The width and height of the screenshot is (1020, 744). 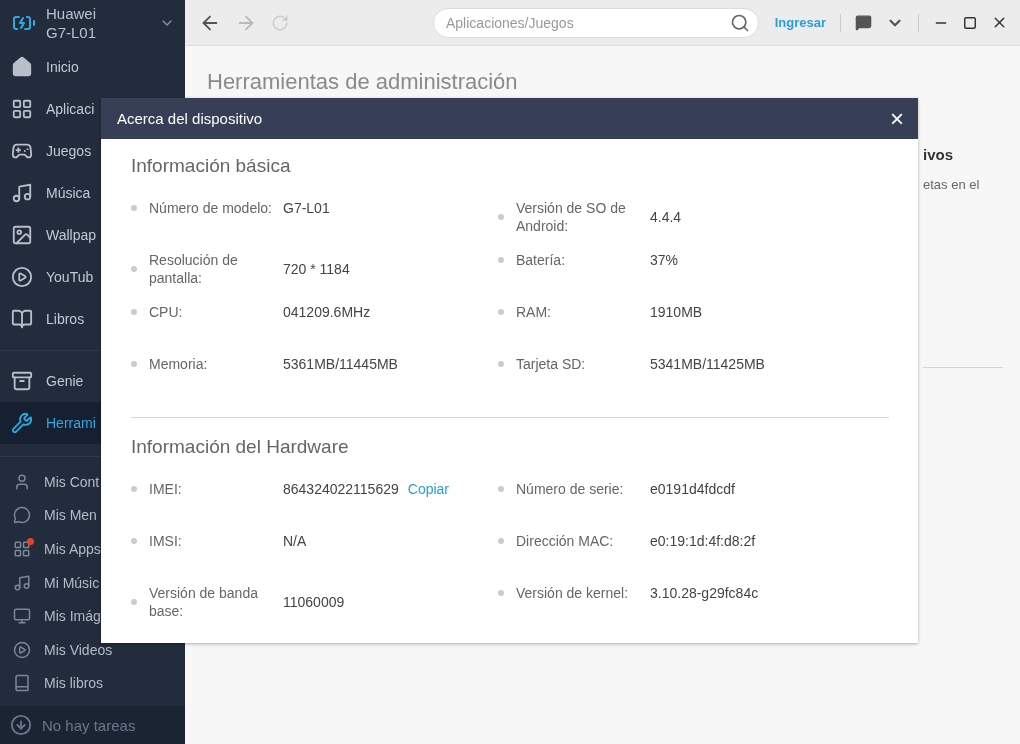 I want to click on card-text: etas en el, so click(x=952, y=184).